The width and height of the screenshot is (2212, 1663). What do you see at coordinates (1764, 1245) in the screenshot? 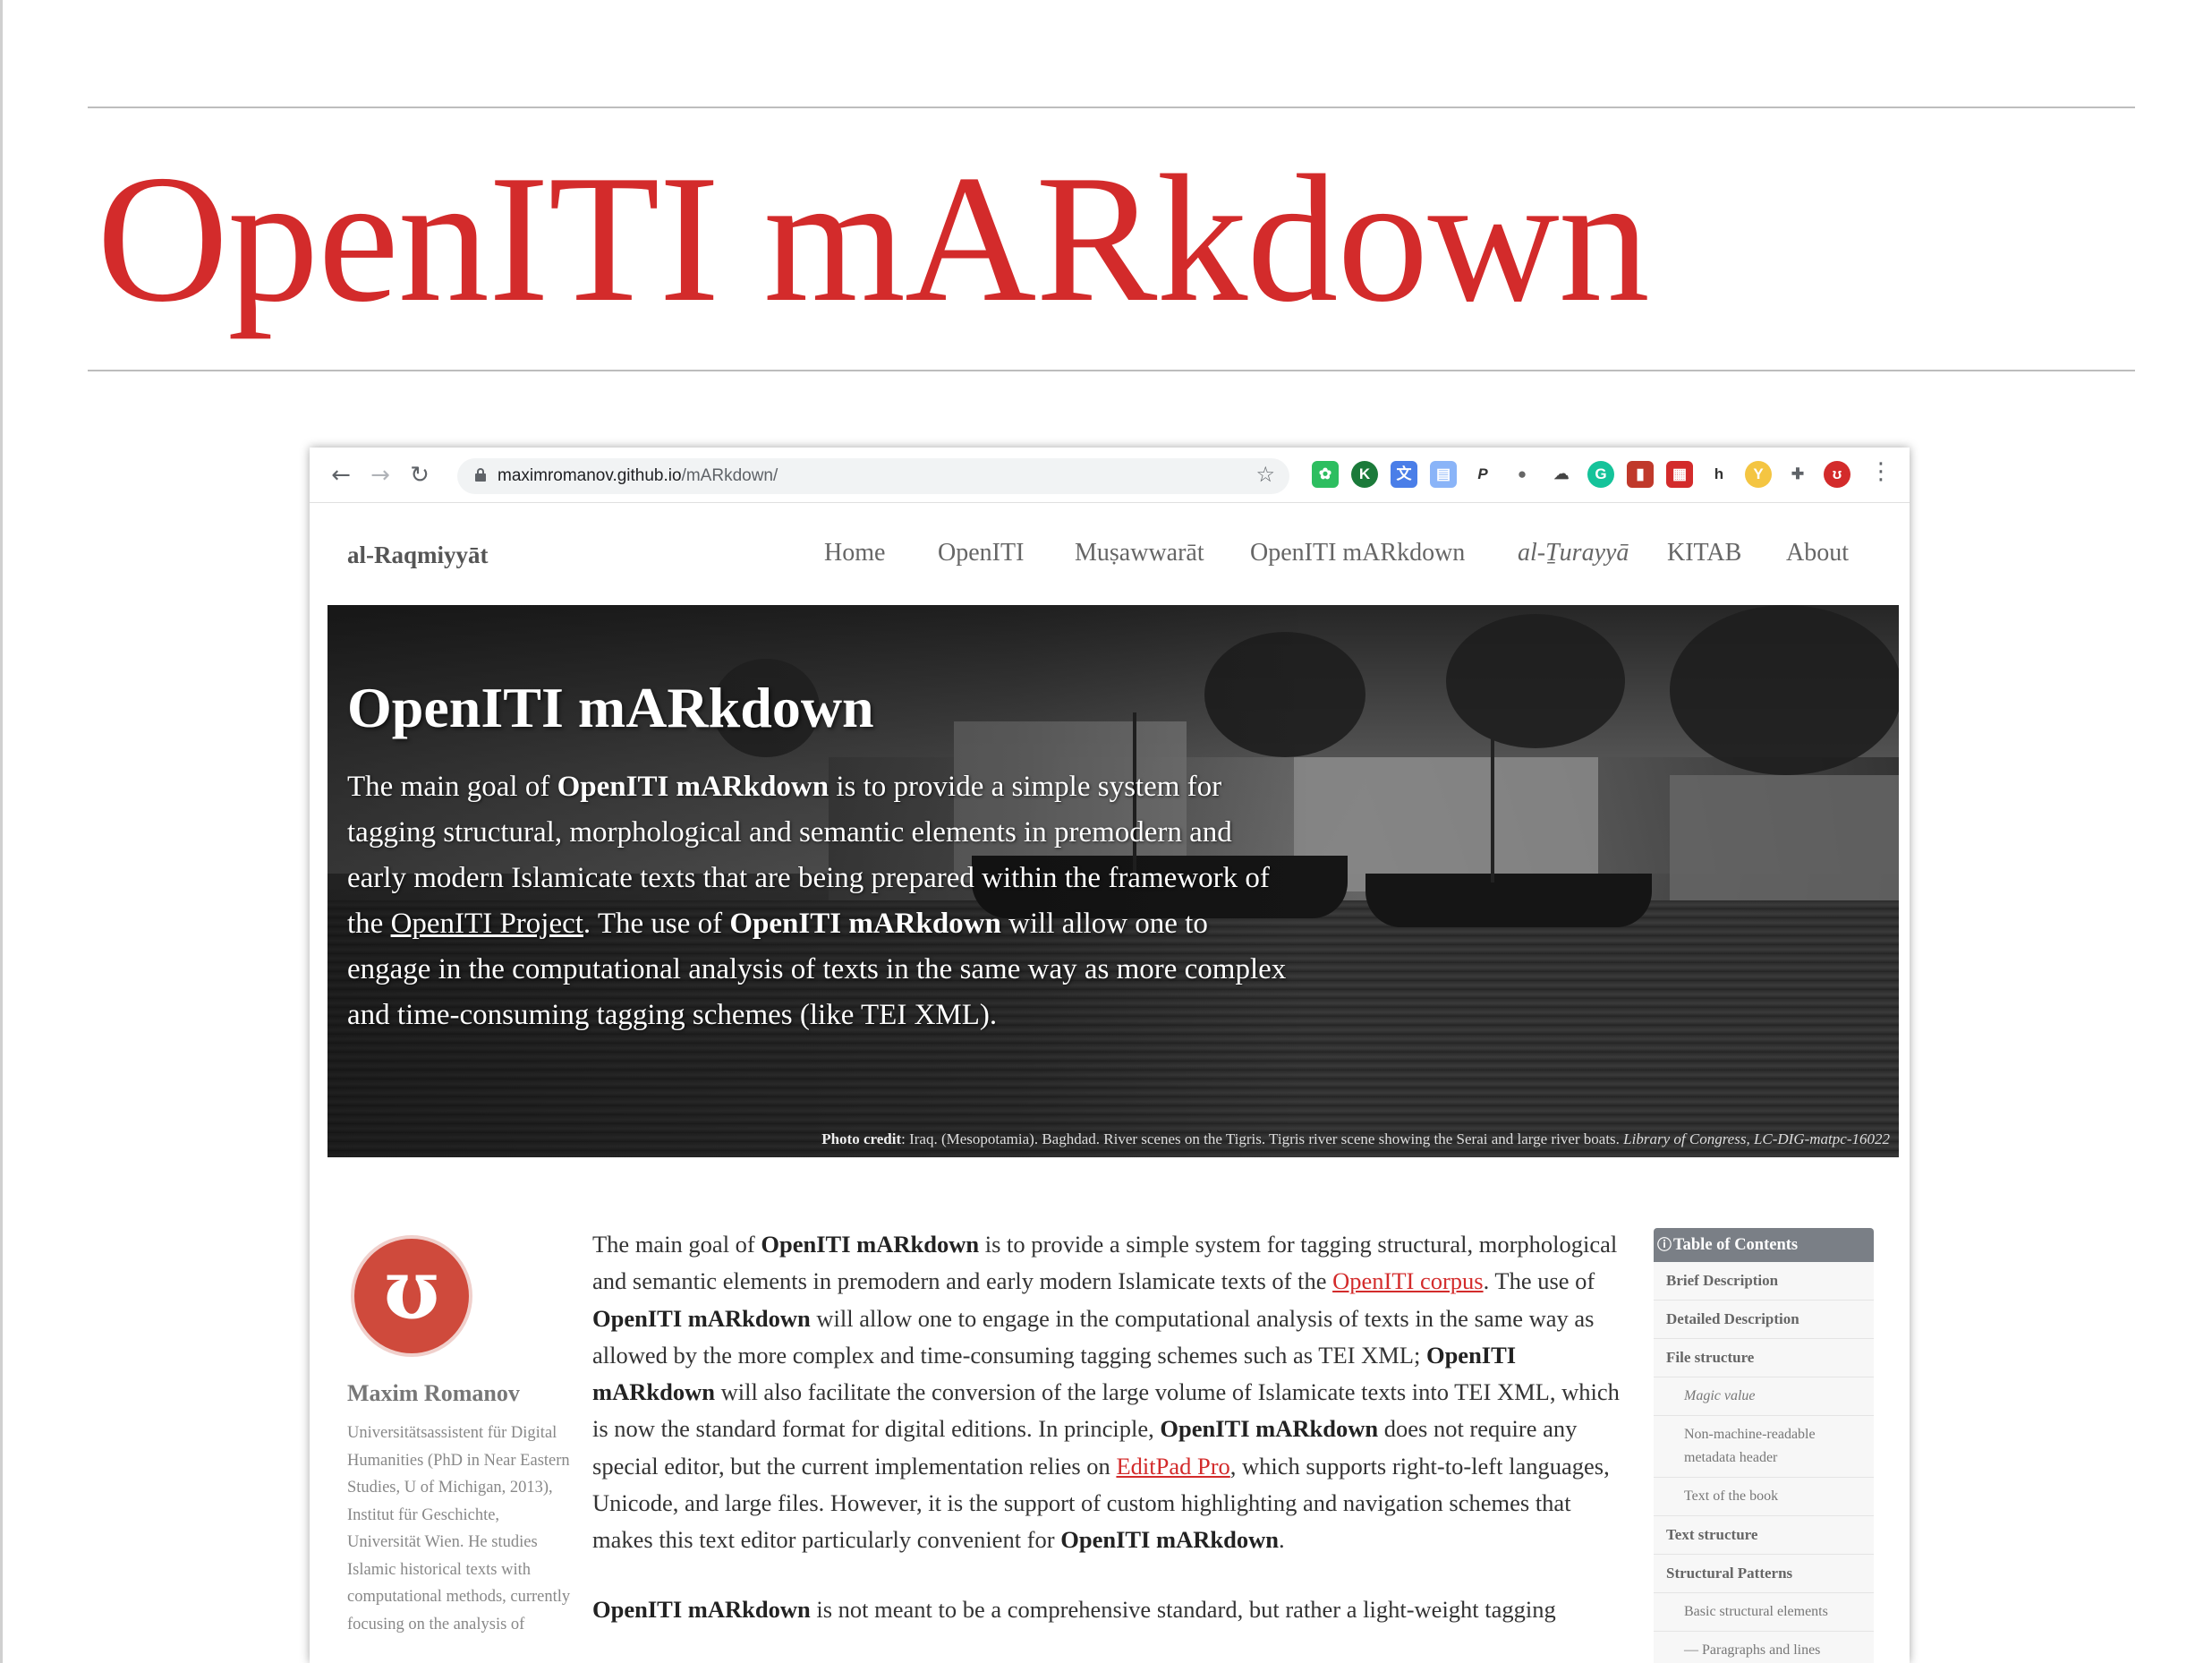
I see `toc-header: ⓘ Table of Contents` at bounding box center [1764, 1245].